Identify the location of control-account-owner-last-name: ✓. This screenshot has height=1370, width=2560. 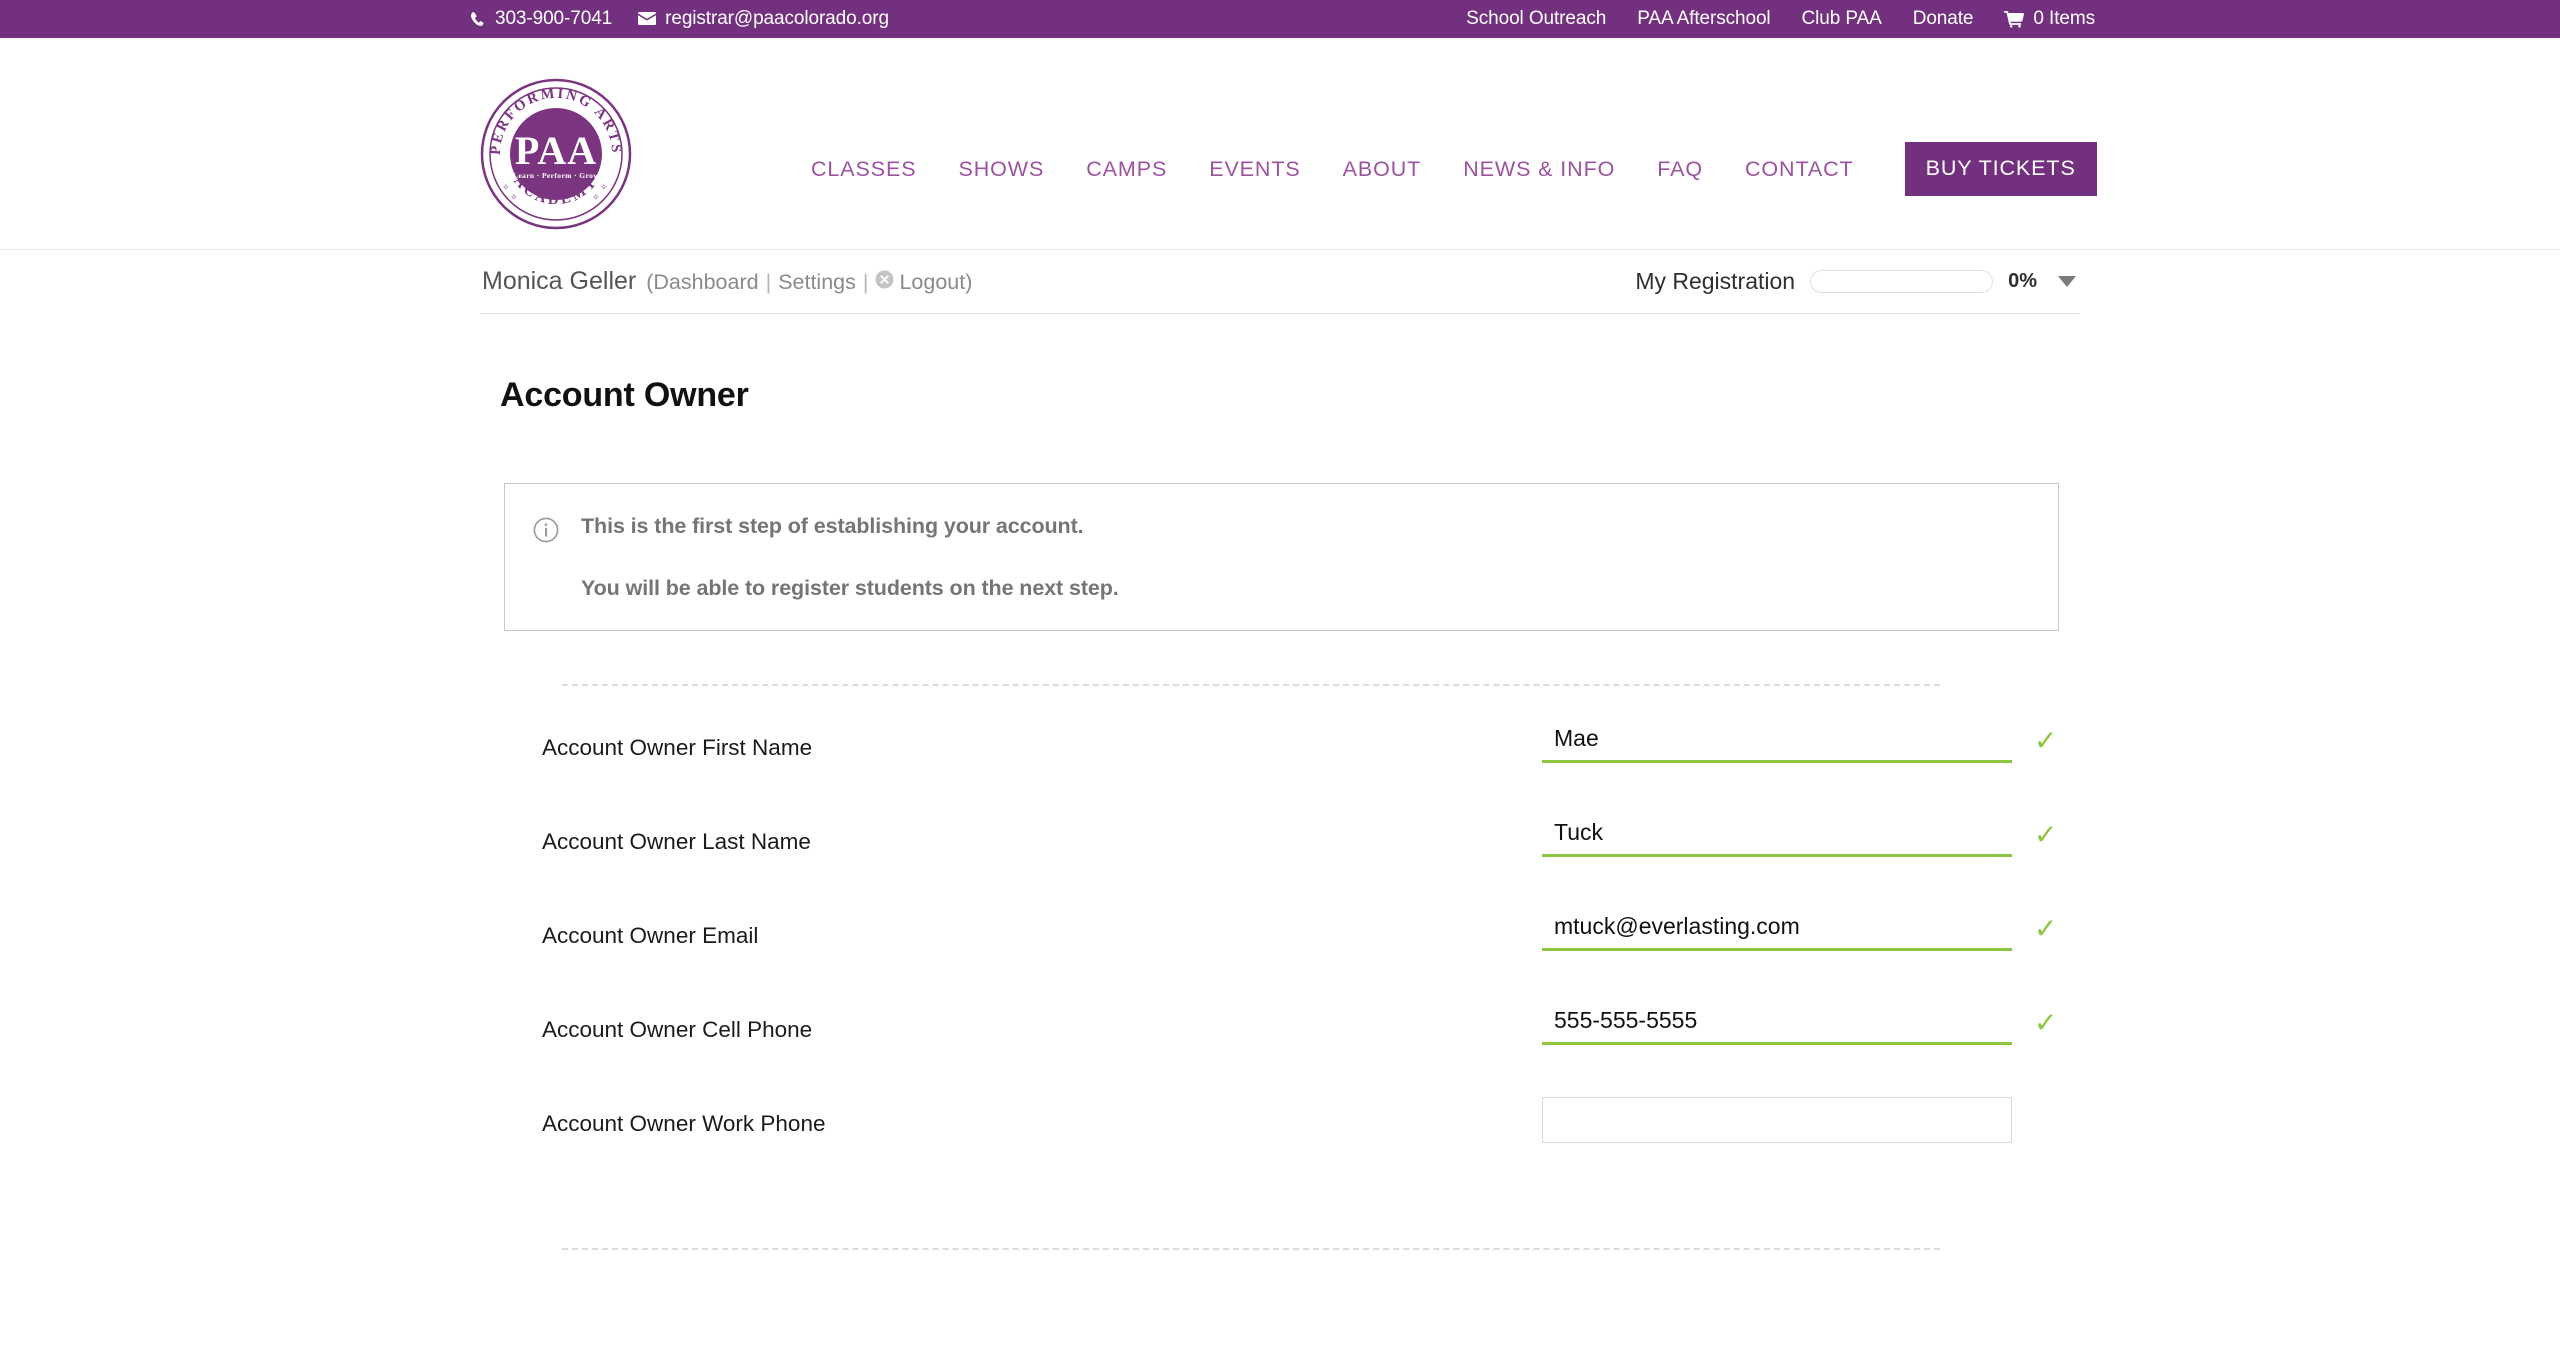
(1799, 836).